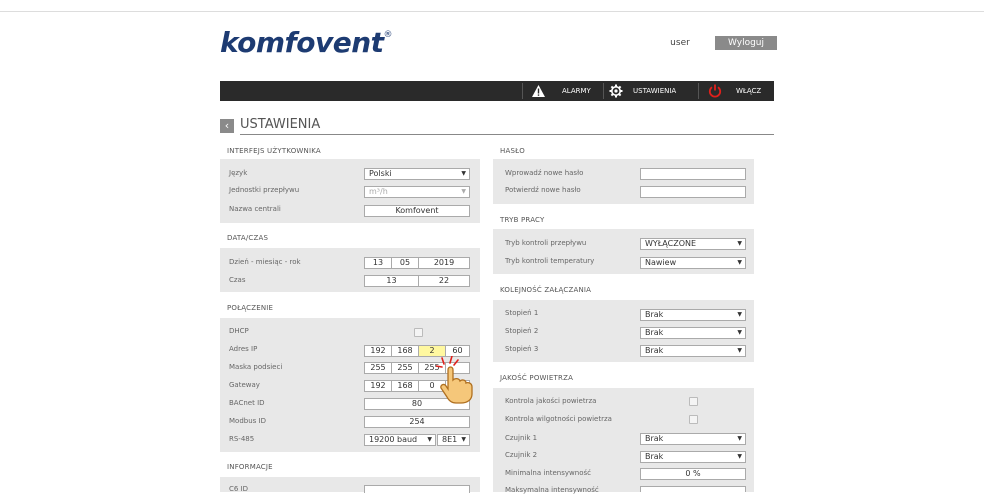 The width and height of the screenshot is (984, 494). I want to click on units-label: Jednostki przepływu, so click(264, 190).